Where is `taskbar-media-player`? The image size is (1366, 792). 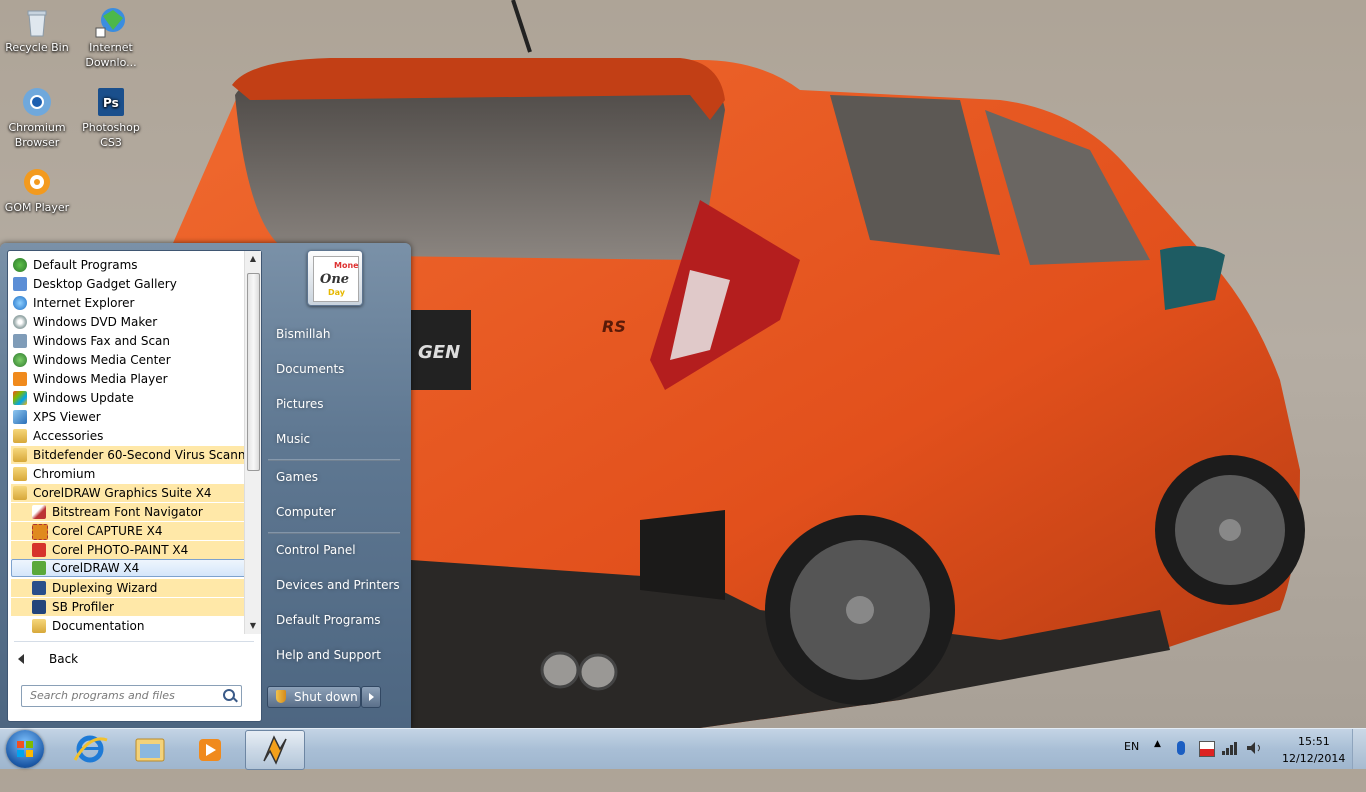 taskbar-media-player is located at coordinates (210, 749).